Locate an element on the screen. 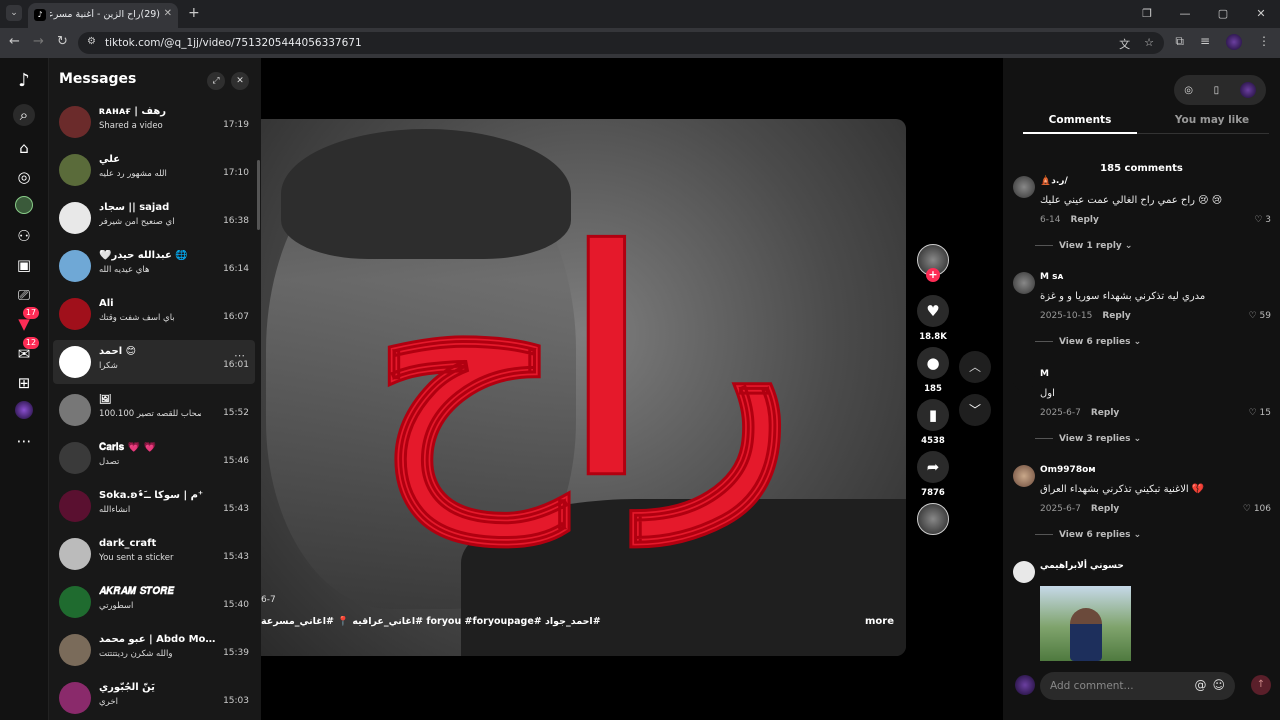 This screenshot has height=720, width=1280. restore-icon: ▢ is located at coordinates (1223, 14).